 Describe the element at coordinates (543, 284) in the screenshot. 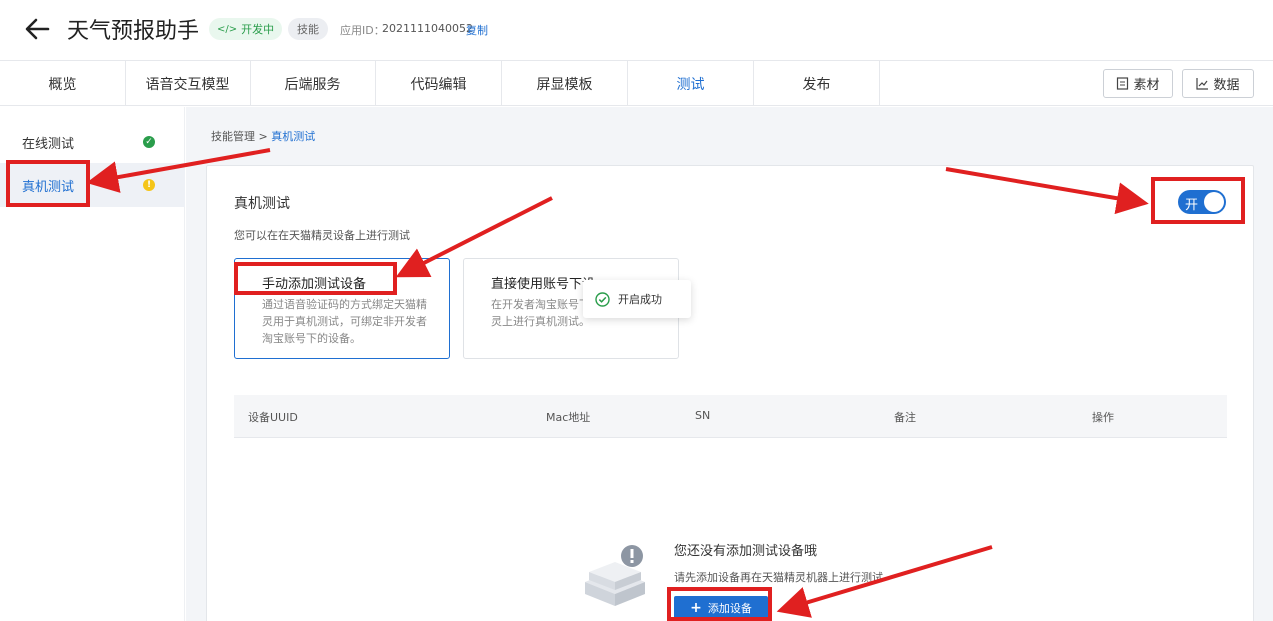

I see `option-title: 直接使用账号下设` at that location.